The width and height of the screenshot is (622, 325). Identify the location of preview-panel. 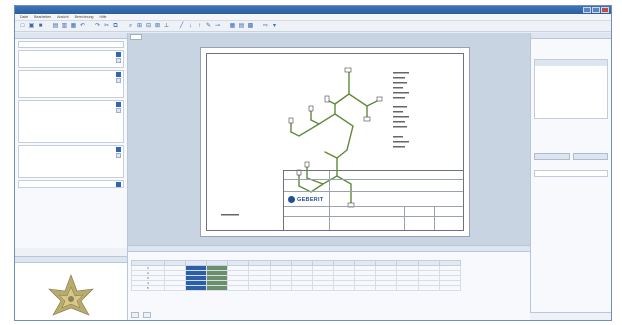
(71, 288).